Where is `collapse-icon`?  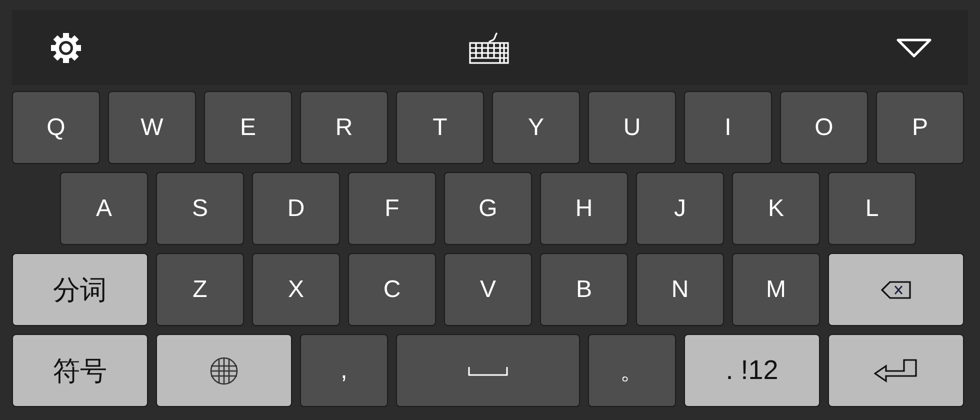
collapse-icon is located at coordinates (914, 48).